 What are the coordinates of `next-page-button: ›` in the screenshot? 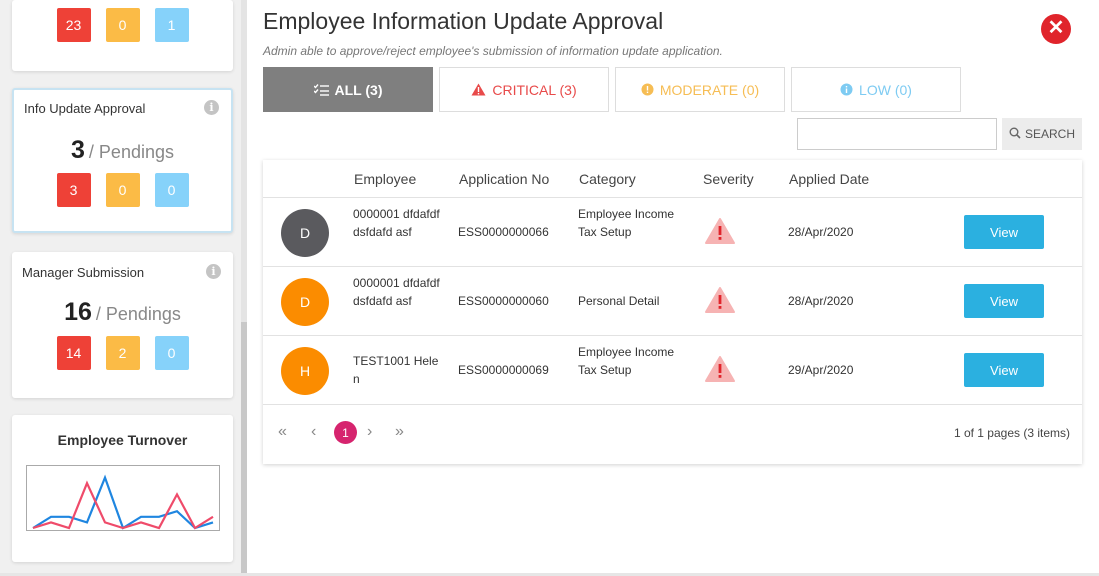 It's located at (369, 432).